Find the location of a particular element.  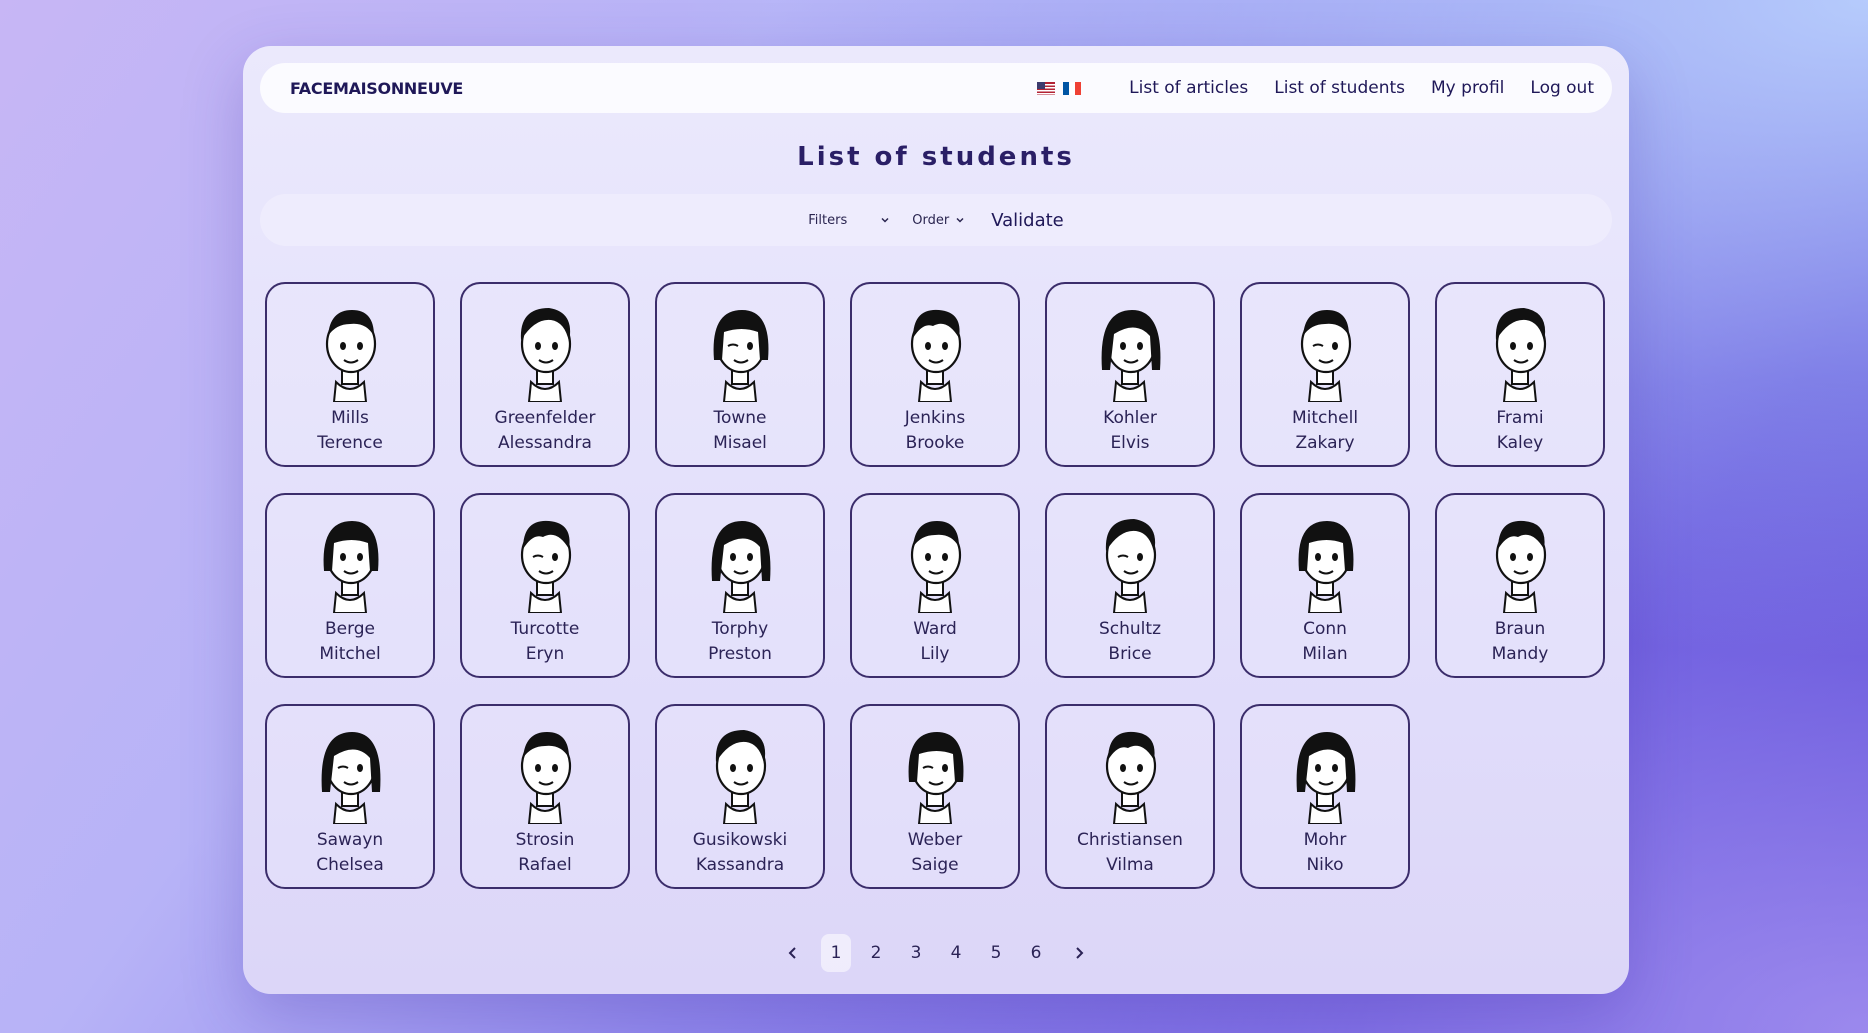

student-name: Mitchell Zakary is located at coordinates (1325, 431).